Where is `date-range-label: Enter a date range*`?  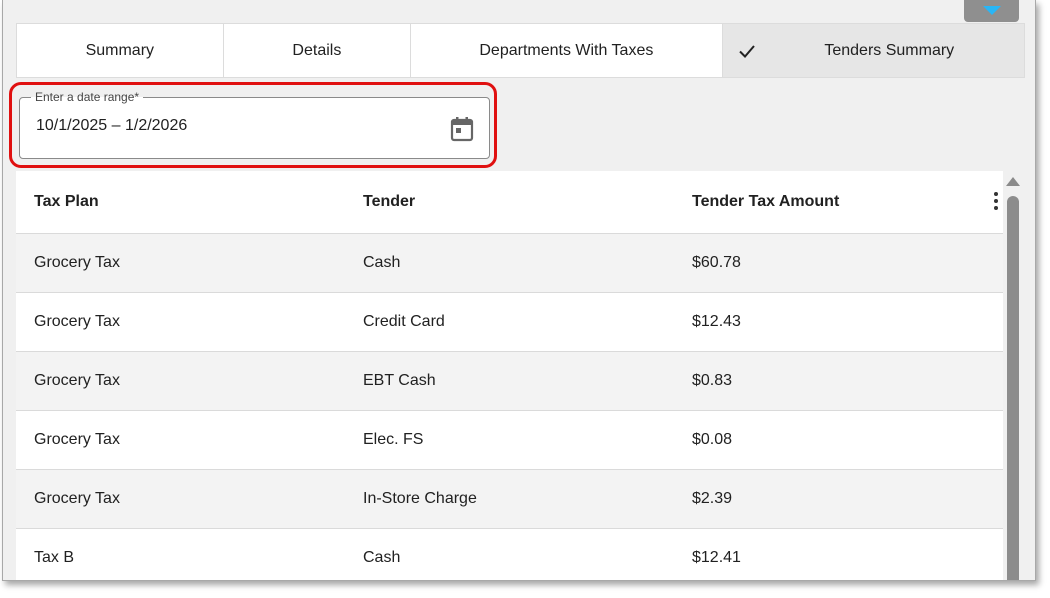
date-range-label: Enter a date range* is located at coordinates (87, 97).